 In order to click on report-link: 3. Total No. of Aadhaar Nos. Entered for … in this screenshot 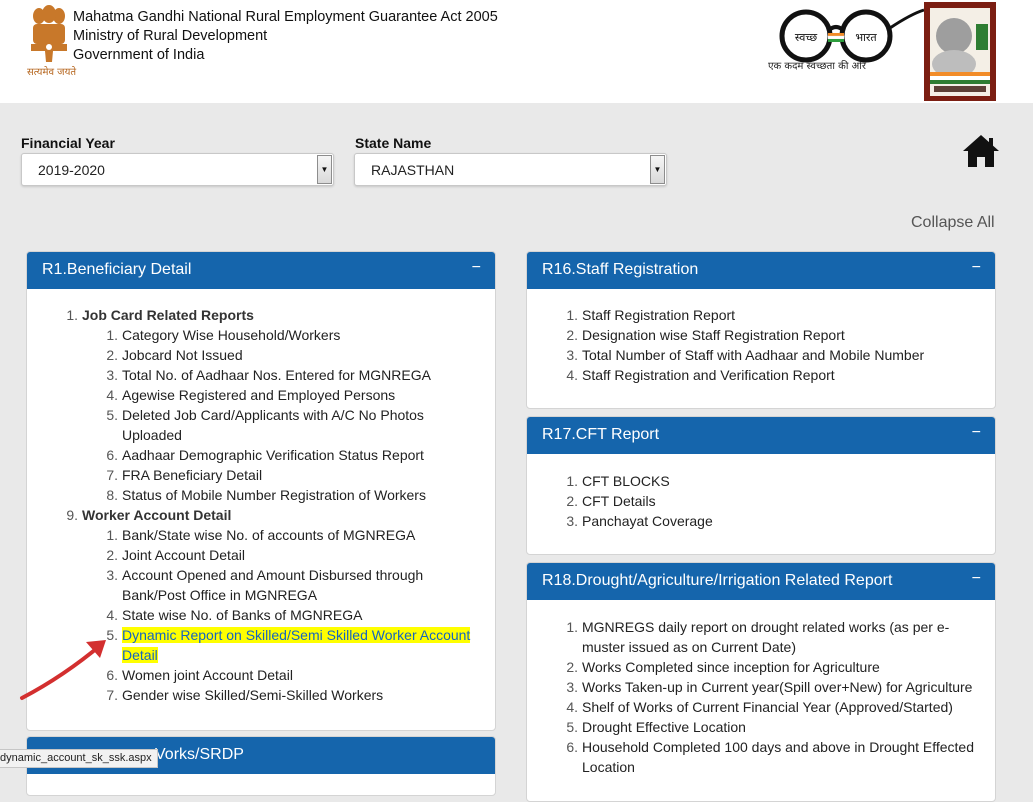, I will do `click(261, 375)`.